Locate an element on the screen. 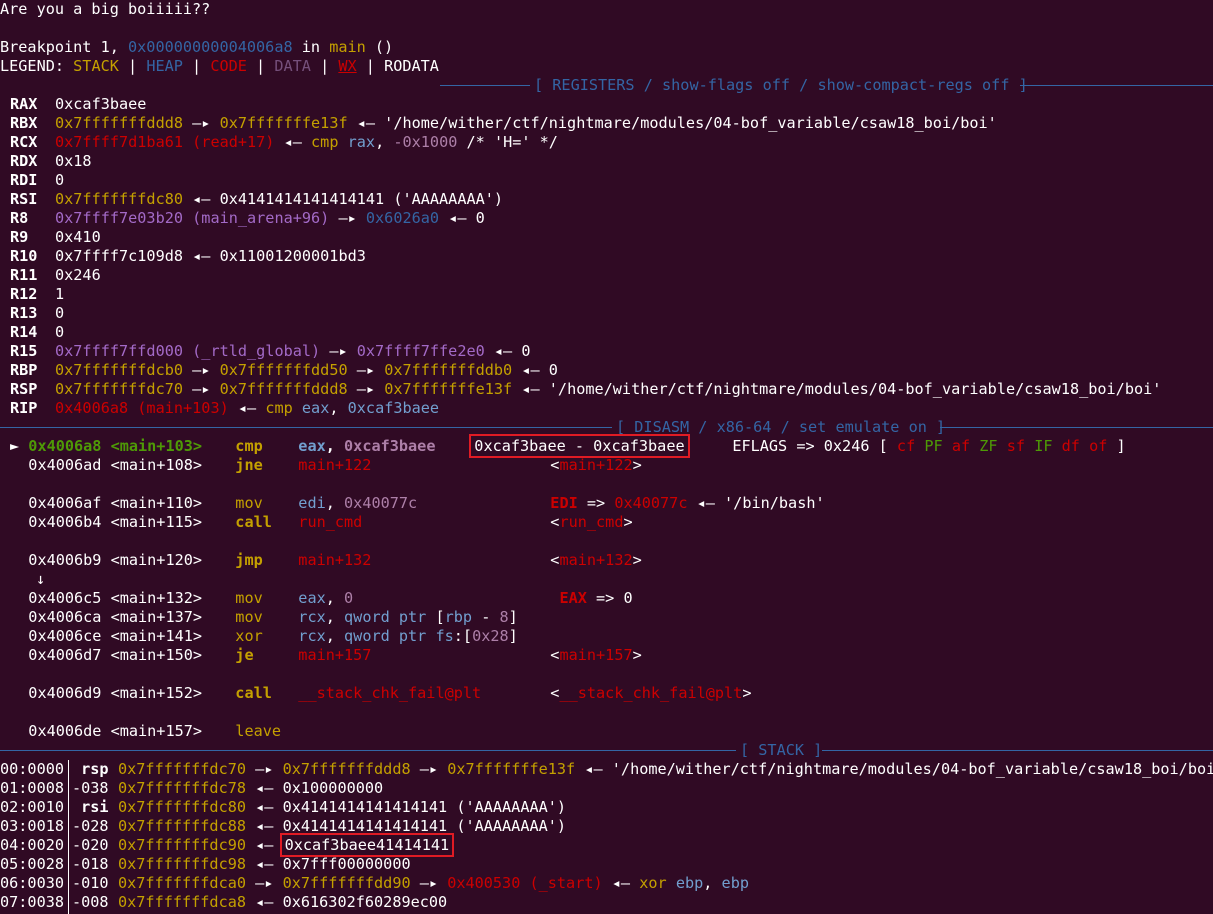 The image size is (1213, 914). value-segment: => 0 is located at coordinates (609, 598).